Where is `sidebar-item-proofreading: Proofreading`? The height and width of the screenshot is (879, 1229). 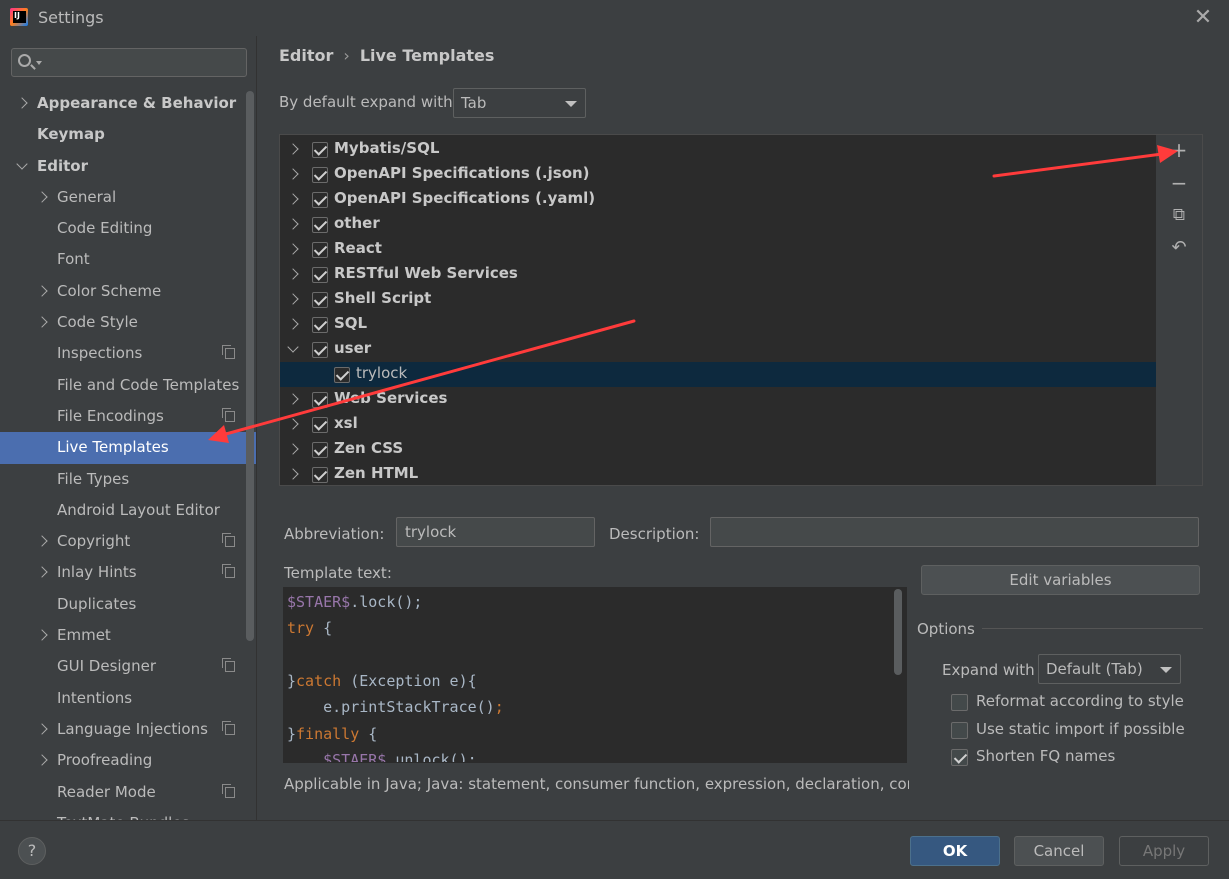 sidebar-item-proofreading: Proofreading is located at coordinates (128, 760).